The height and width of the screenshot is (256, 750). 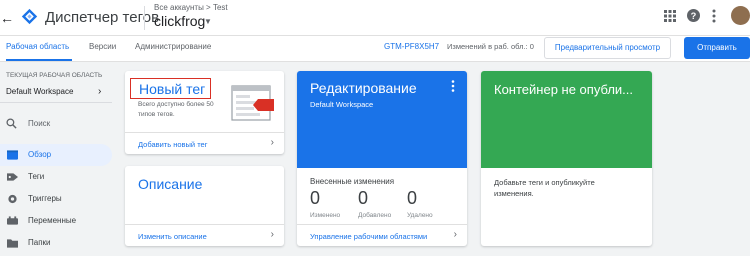 I want to click on unpublished-description: Добавьте теги и опубликуйте изменения., so click(x=544, y=188).